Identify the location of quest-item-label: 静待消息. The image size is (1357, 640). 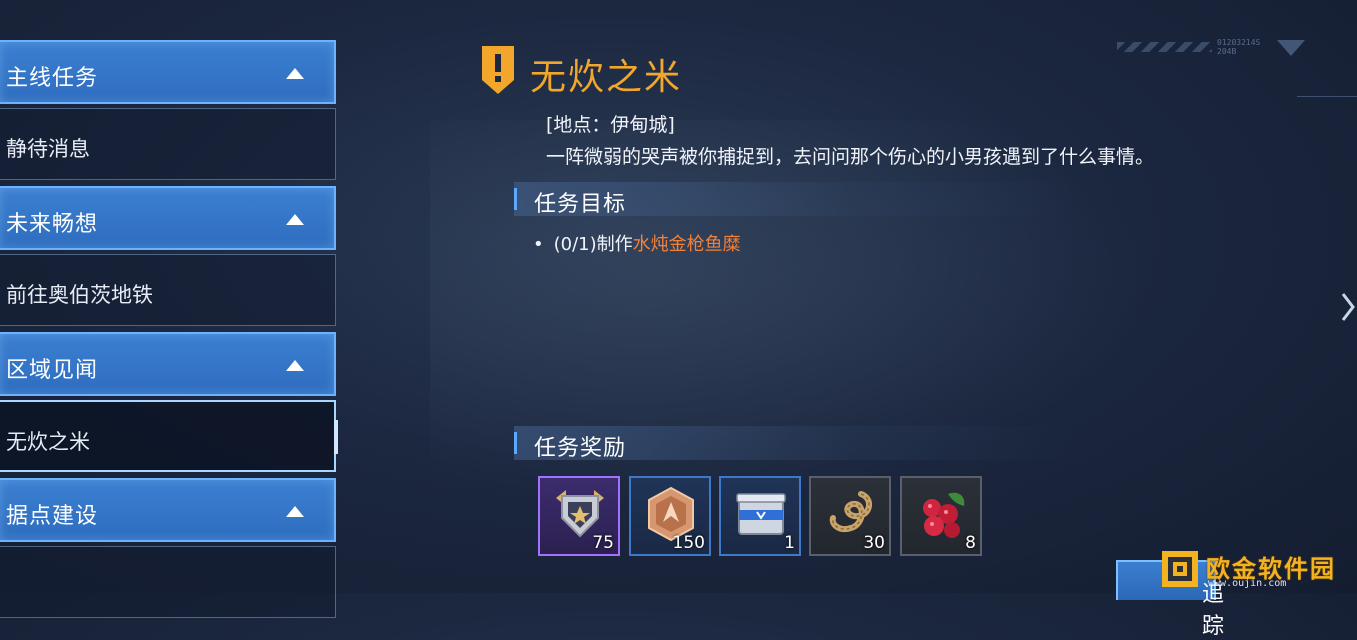
(48, 149).